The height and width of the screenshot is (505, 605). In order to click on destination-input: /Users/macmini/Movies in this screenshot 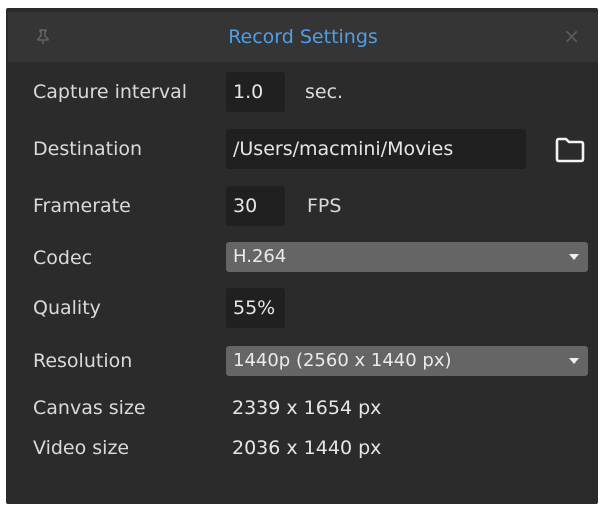, I will do `click(376, 149)`.